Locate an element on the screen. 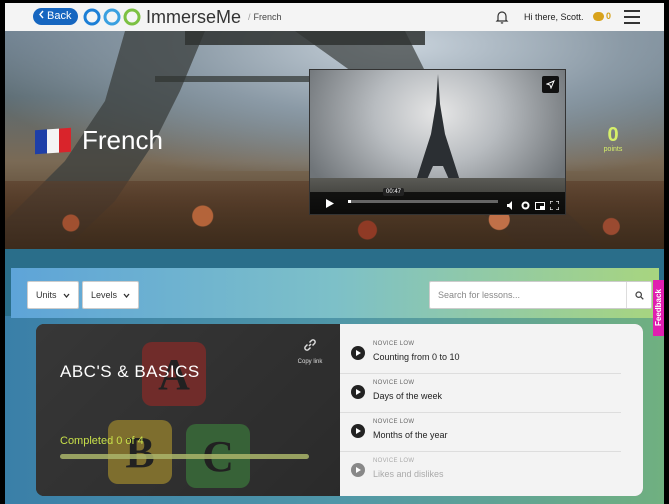 The height and width of the screenshot is (504, 669). video-time-tooltip: 00:47 is located at coordinates (394, 192).